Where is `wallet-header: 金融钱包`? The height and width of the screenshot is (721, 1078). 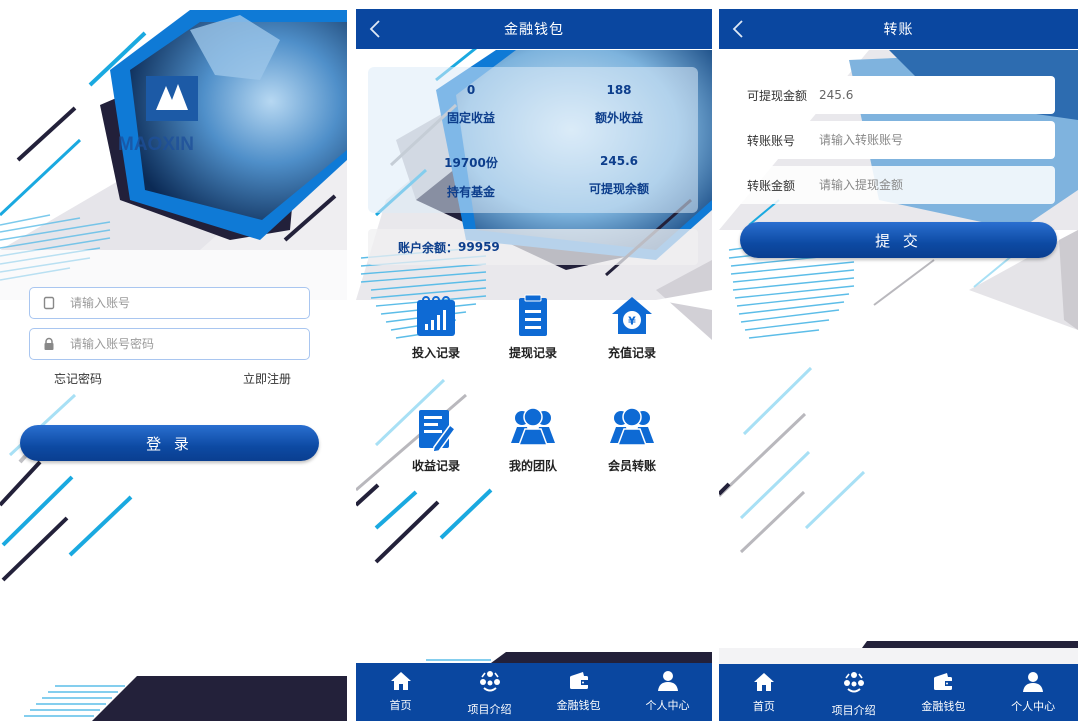 wallet-header: 金融钱包 is located at coordinates (534, 29).